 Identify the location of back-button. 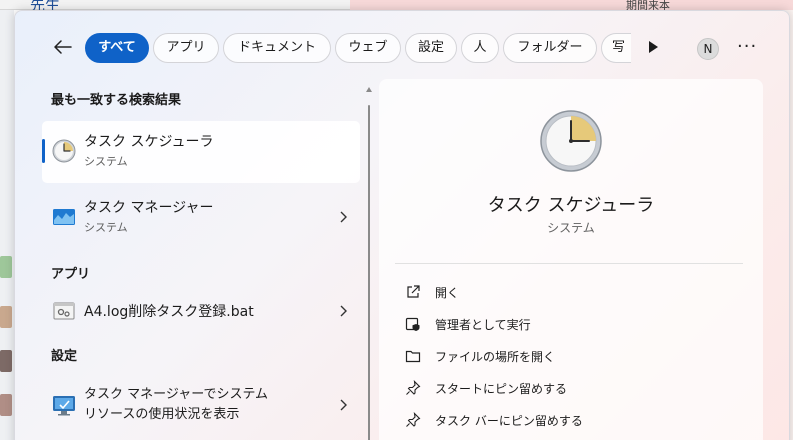
(63, 47).